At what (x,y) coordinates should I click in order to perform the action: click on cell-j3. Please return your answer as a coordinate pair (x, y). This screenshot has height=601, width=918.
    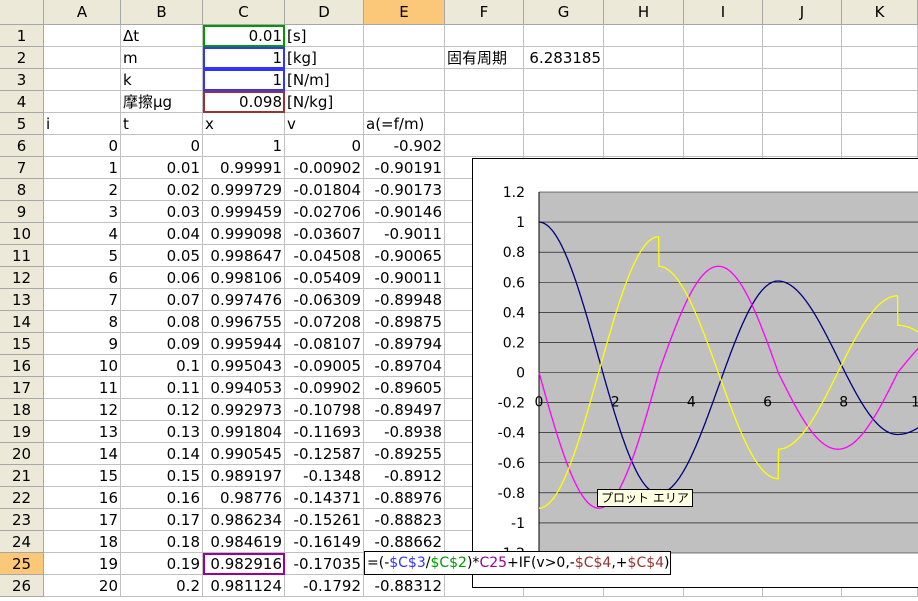
    Looking at the image, I should click on (802, 80).